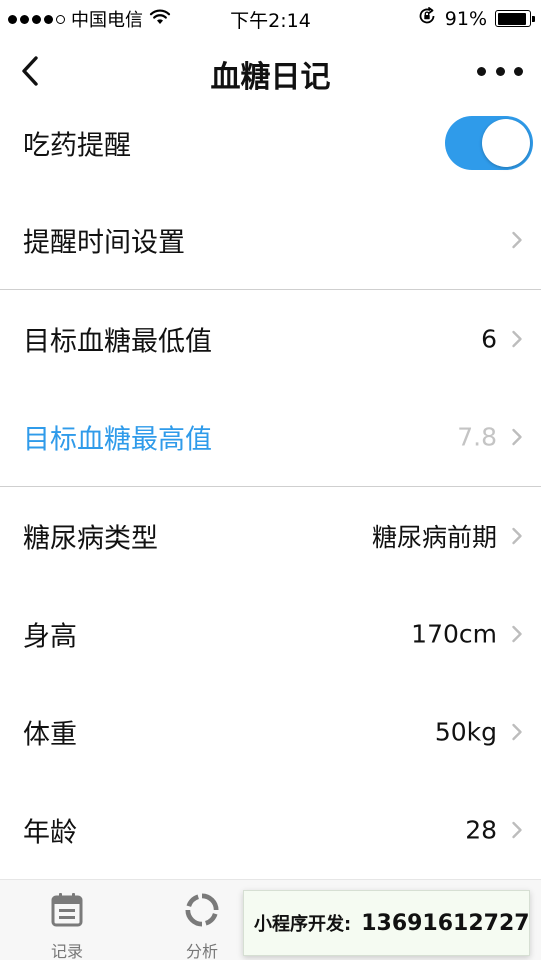  What do you see at coordinates (270, 536) in the screenshot?
I see `diabetes-type-row: 糖尿病类型 糖尿病前期` at bounding box center [270, 536].